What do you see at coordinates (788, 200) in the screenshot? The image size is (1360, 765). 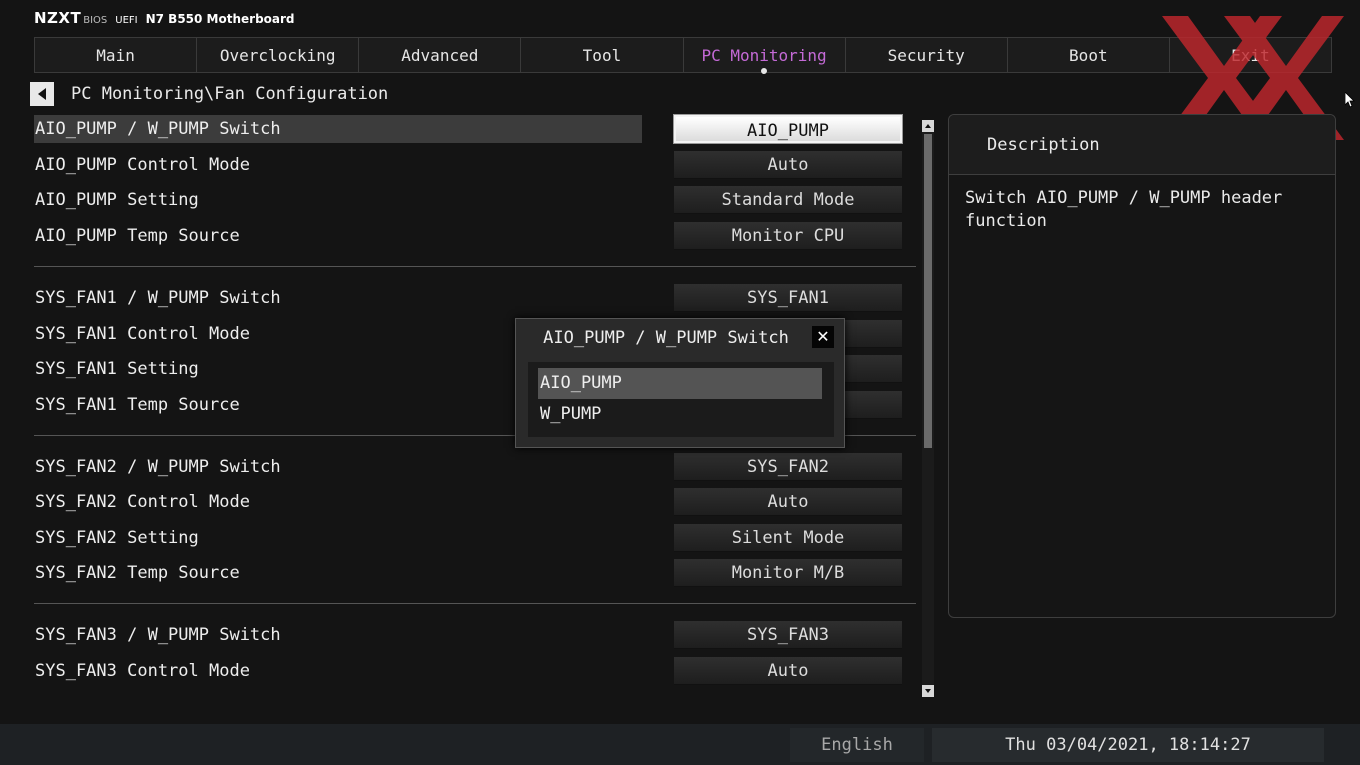 I see `setting-value-button: Standard Mode` at bounding box center [788, 200].